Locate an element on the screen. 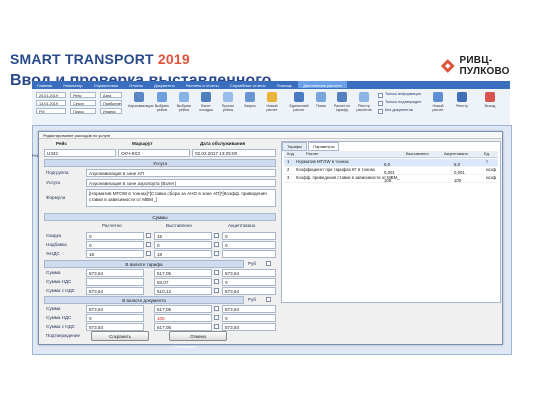 This screenshot has width=540, height=405. menu-calc-extras: Дополнения расчета is located at coordinates (322, 84).